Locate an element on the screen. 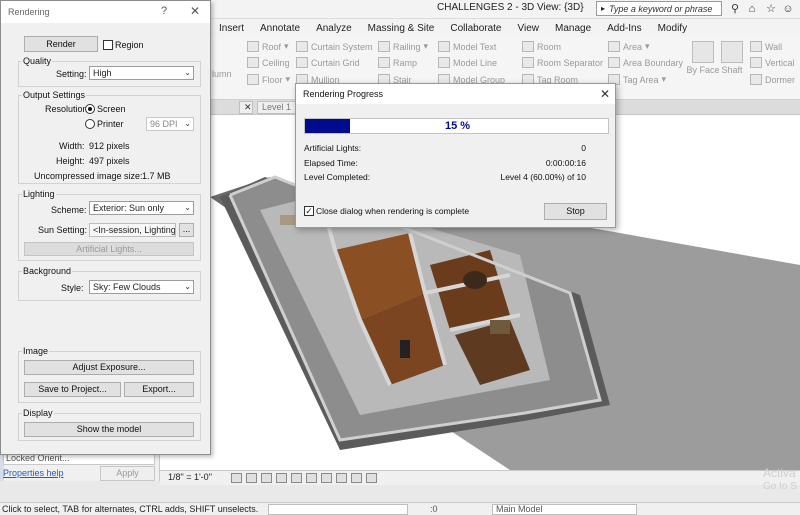 This screenshot has width=800, height=515. room-separator-icon is located at coordinates (528, 62).